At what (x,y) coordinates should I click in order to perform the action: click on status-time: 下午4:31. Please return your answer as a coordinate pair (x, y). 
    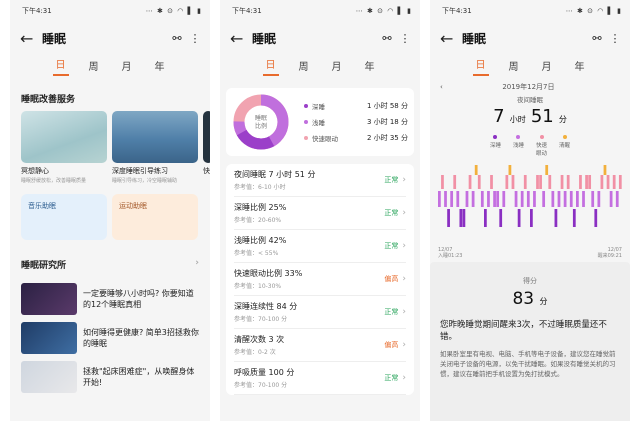
    Looking at the image, I should click on (37, 11).